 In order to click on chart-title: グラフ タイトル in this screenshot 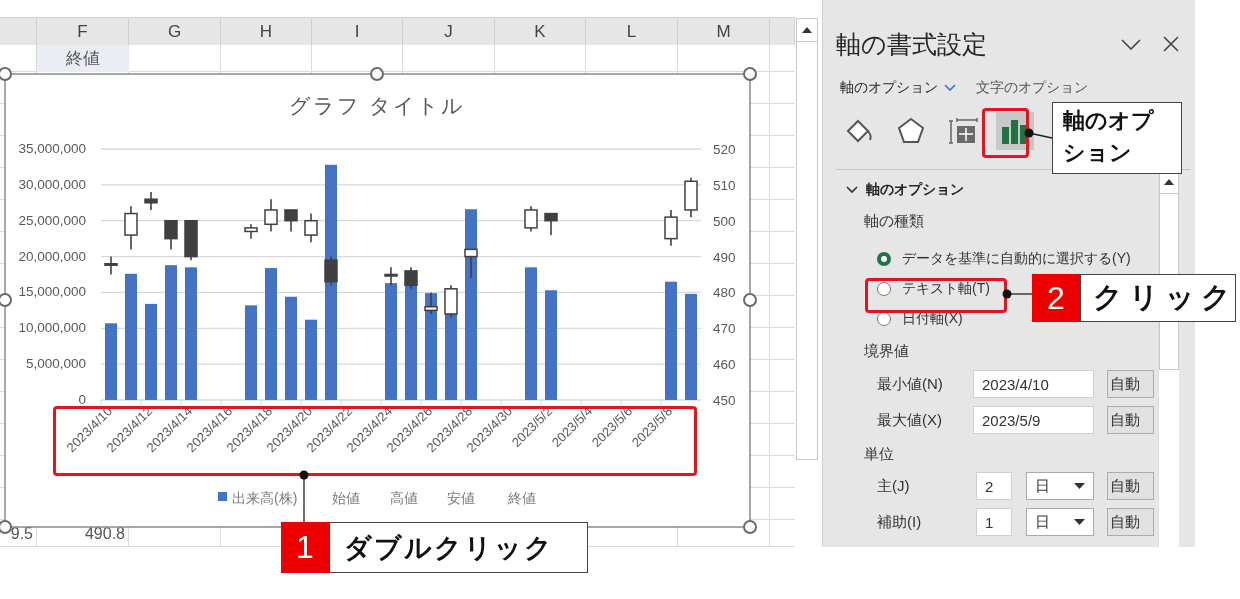, I will do `click(377, 105)`.